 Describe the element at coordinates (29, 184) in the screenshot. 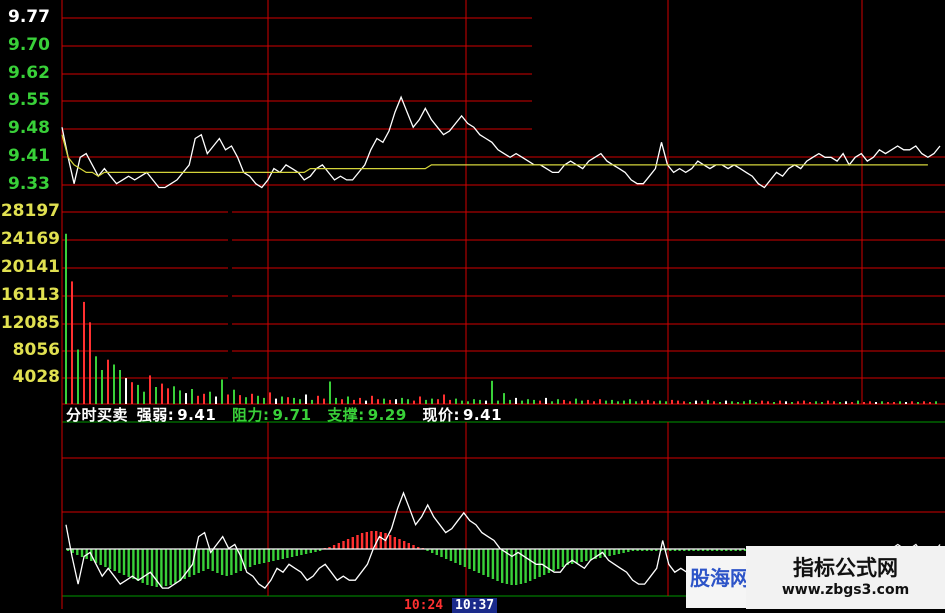

I see `price-tick-label: 9.33` at that location.